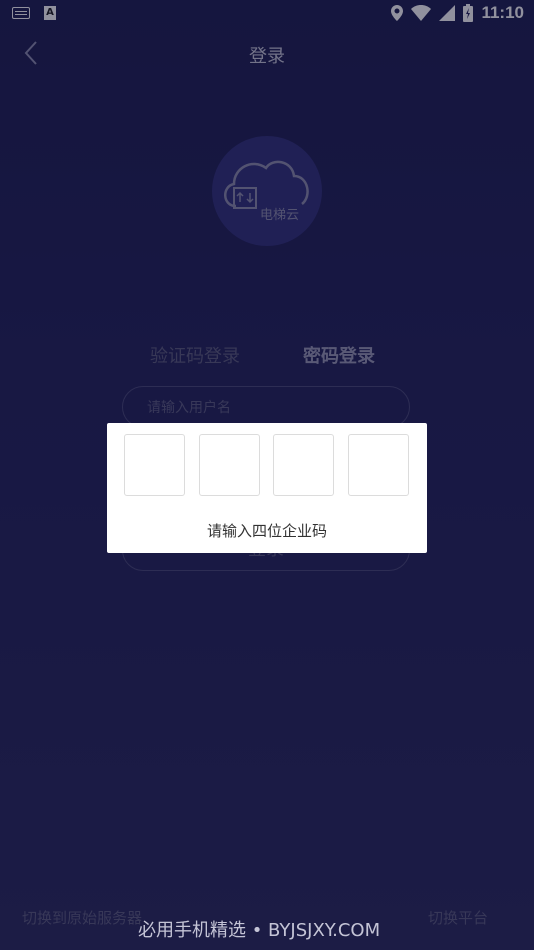 The height and width of the screenshot is (950, 534). I want to click on dialog-hint: 请输入四位企业码, so click(266, 531).